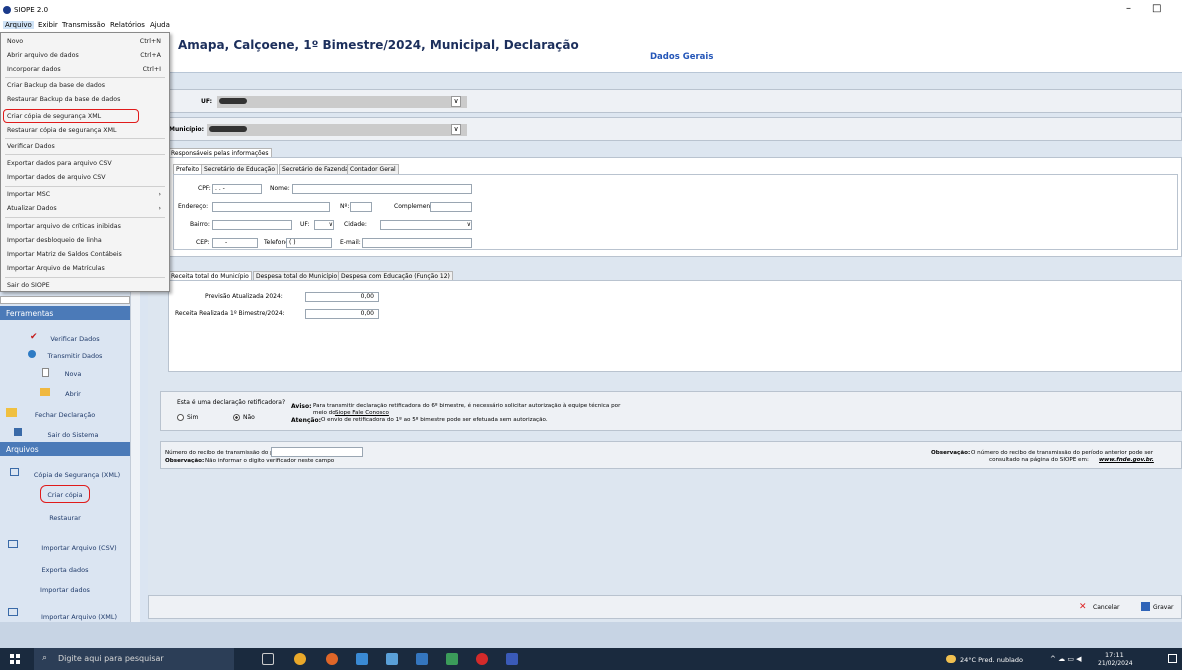  What do you see at coordinates (79, 548) in the screenshot?
I see `sidebar-item-csv: Importar Arquivo (CSV)` at bounding box center [79, 548].